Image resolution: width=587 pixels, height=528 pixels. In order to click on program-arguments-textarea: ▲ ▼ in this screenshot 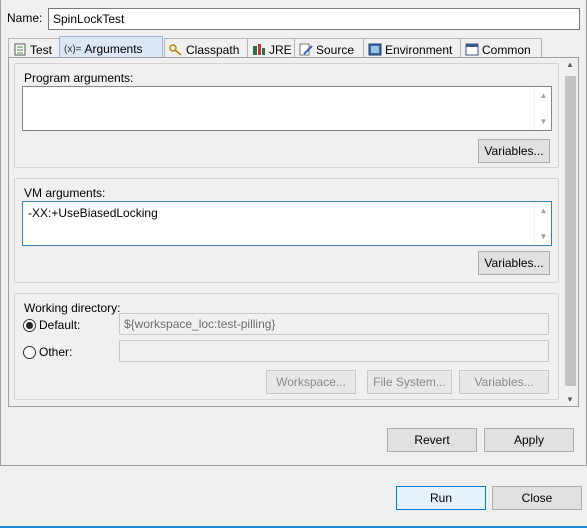, I will do `click(287, 108)`.